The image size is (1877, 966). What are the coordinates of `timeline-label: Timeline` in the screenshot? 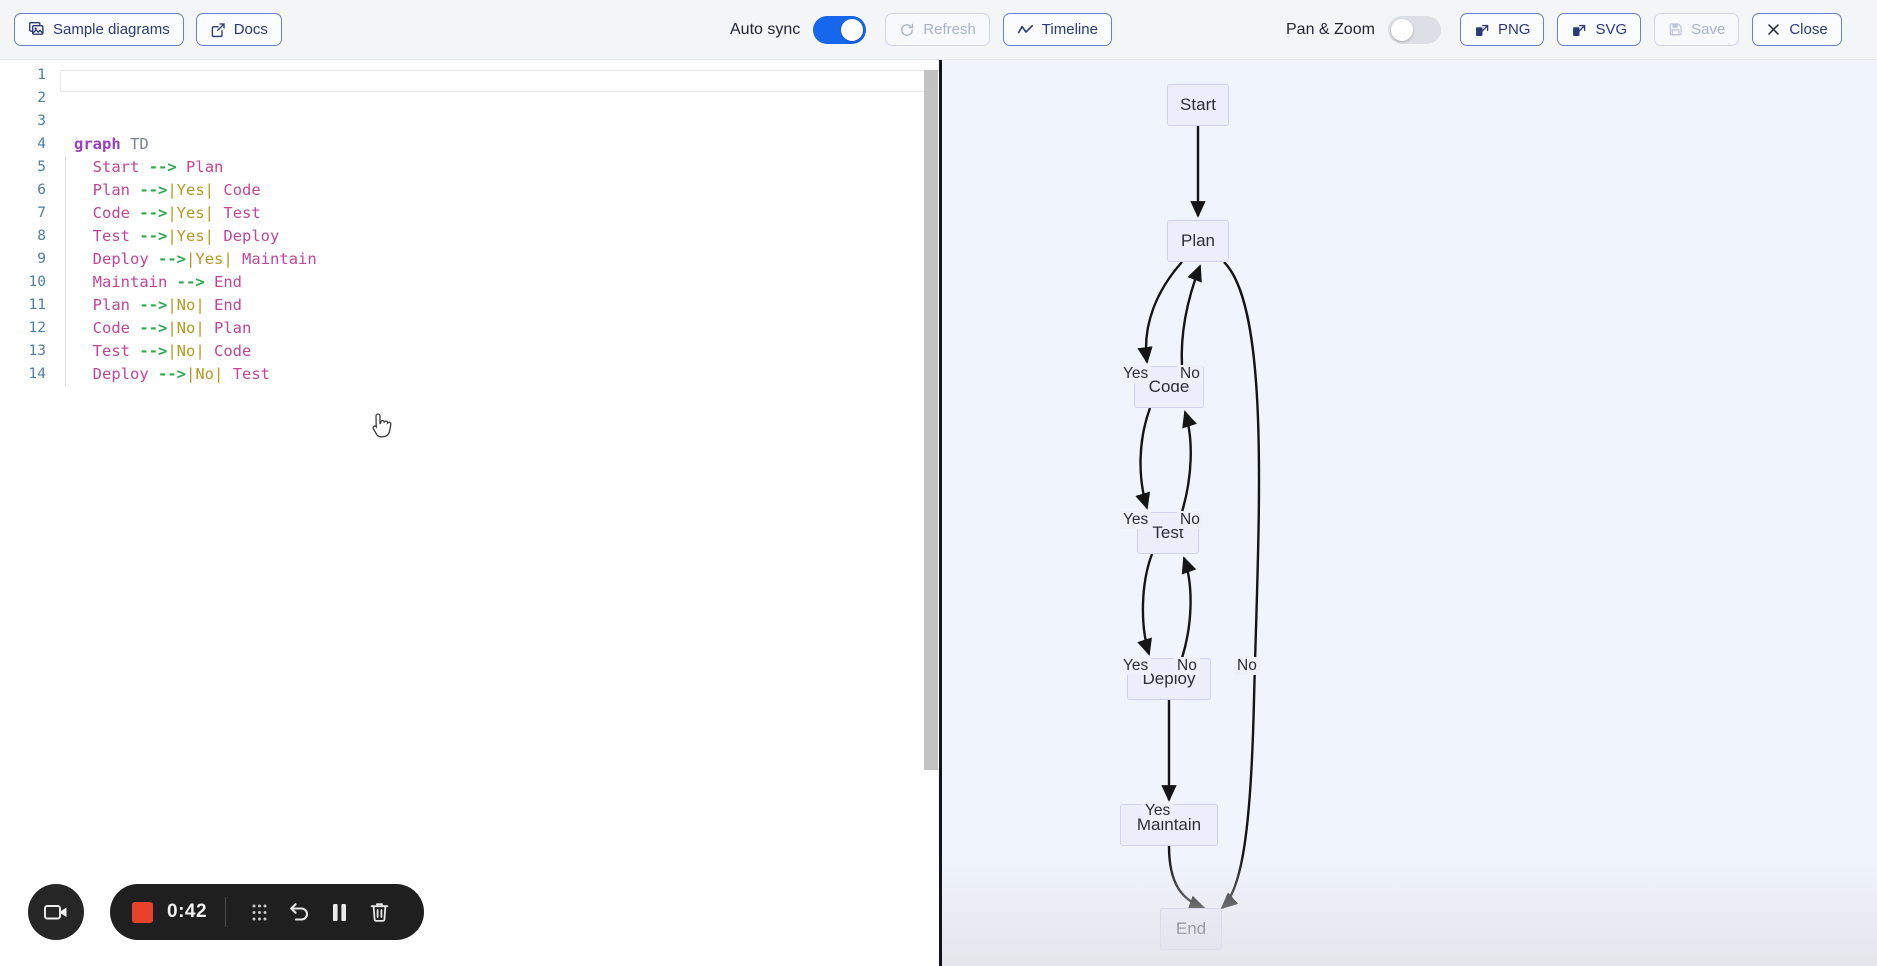 It's located at (1069, 29).